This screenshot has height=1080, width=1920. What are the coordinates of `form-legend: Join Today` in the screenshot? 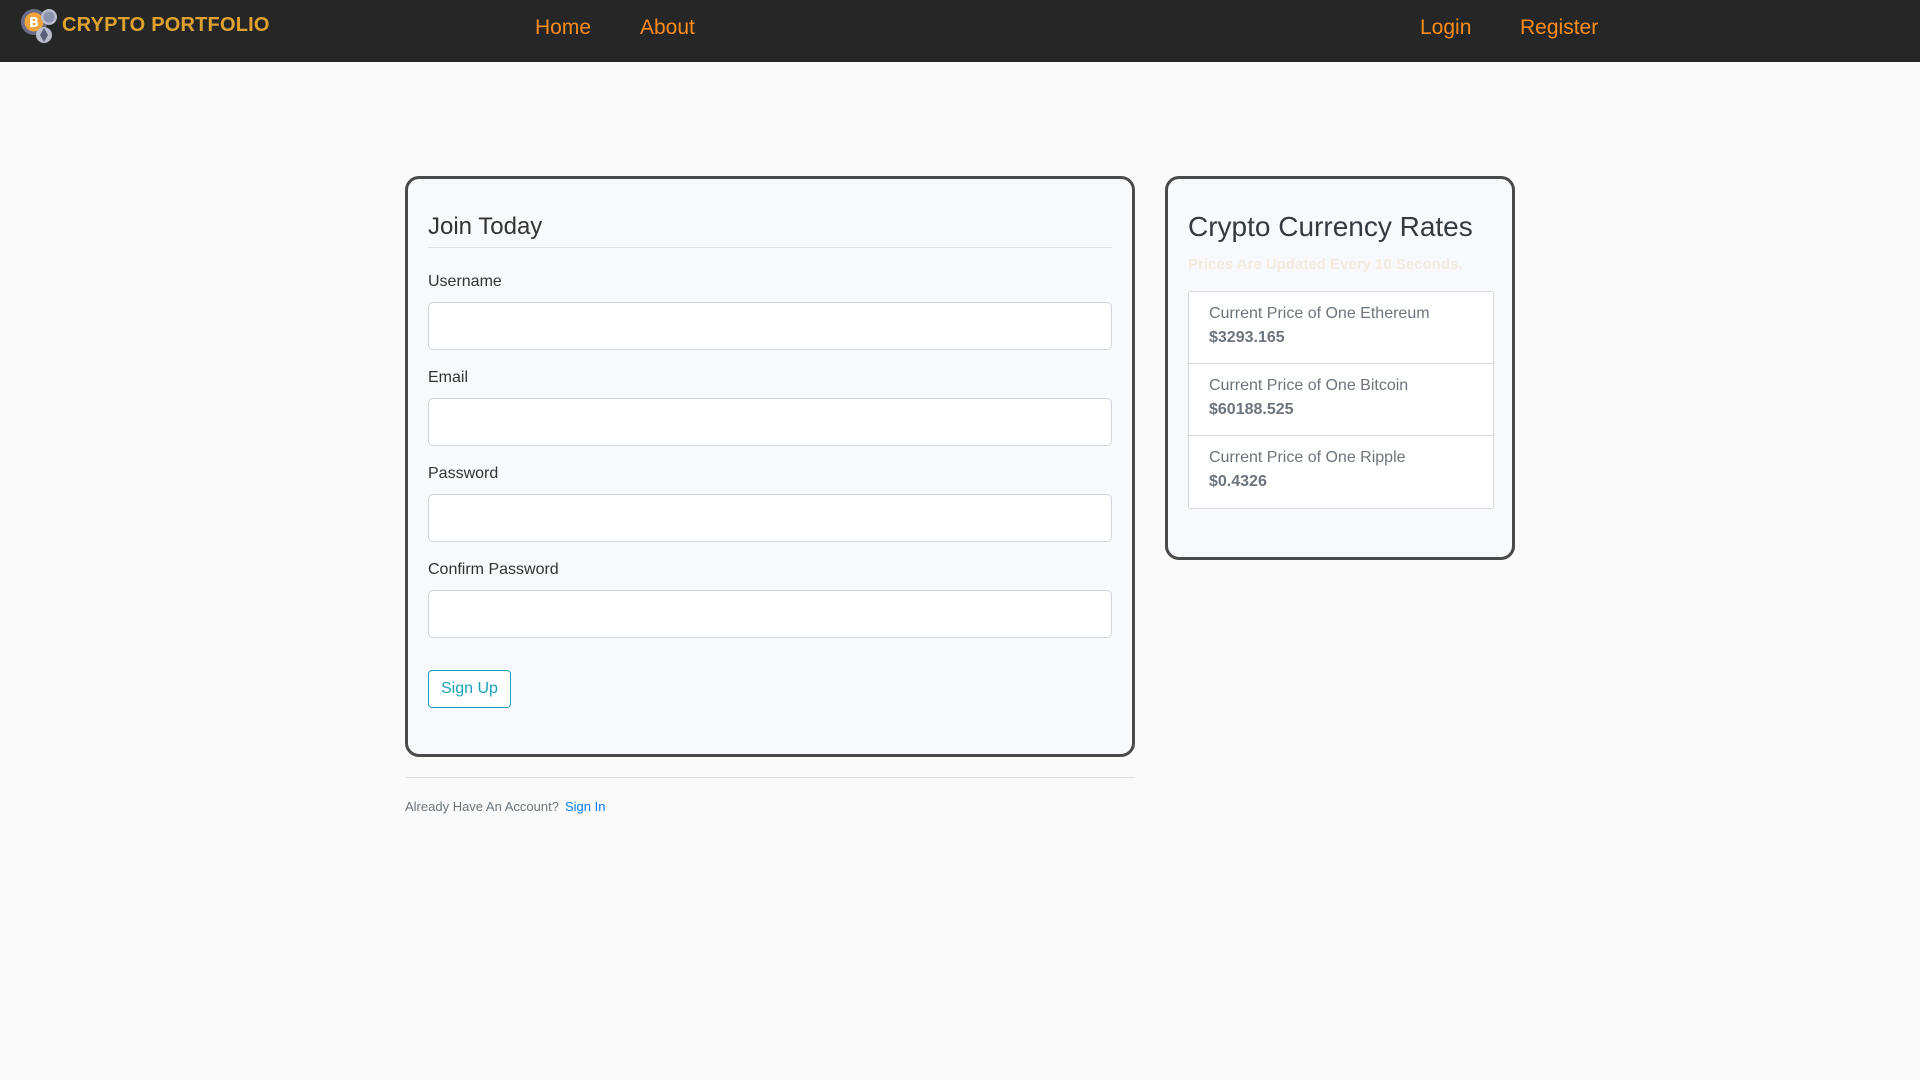 It's located at (770, 230).